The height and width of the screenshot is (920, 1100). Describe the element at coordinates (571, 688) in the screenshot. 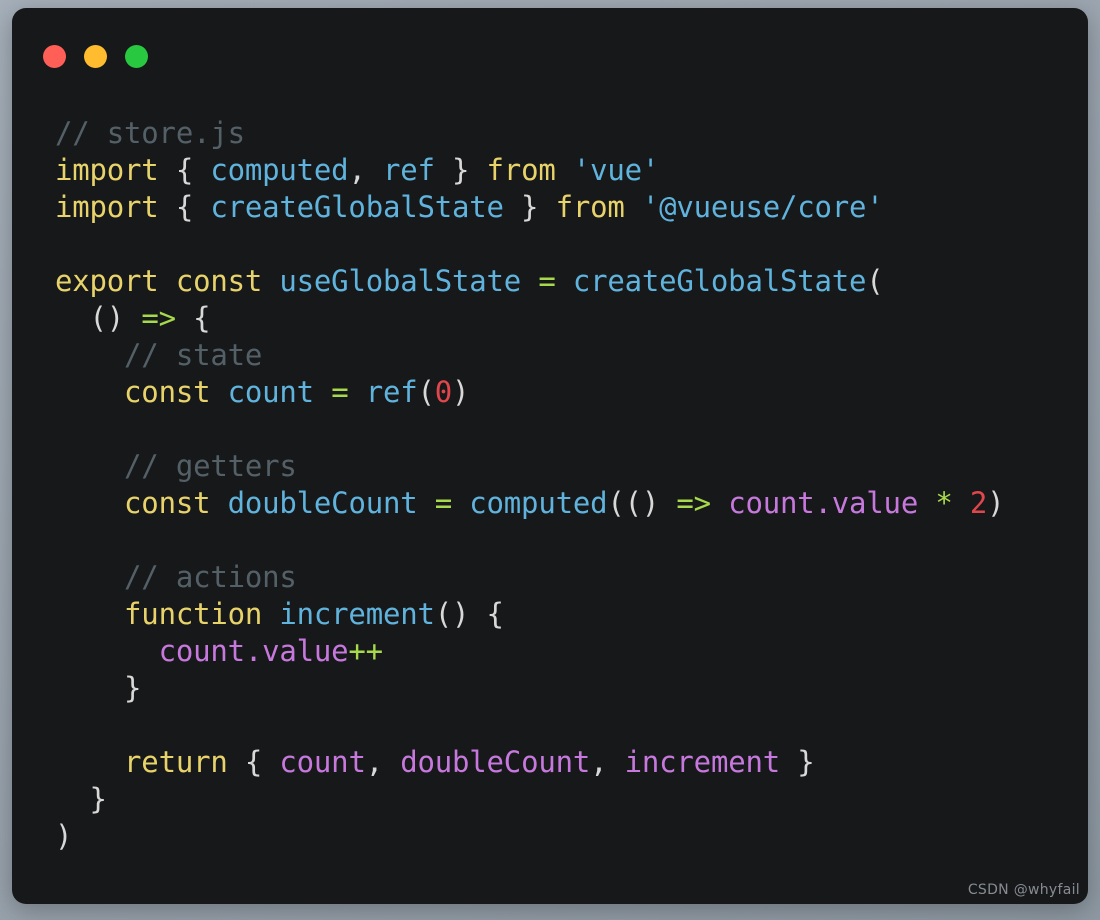

I see `code-line: }` at that location.